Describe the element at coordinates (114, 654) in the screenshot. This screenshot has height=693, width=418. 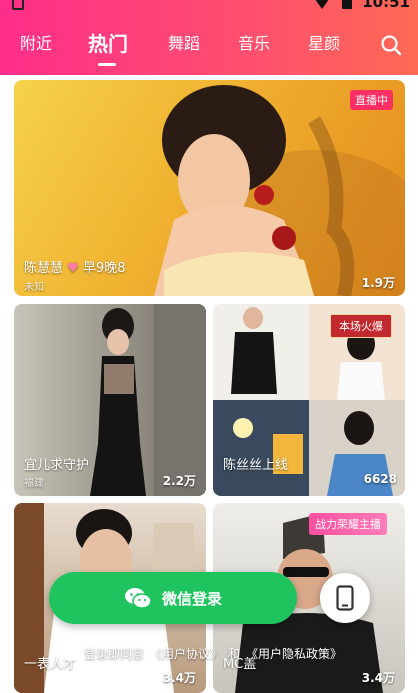
I see `agreement-prefix: 登录即同意` at that location.